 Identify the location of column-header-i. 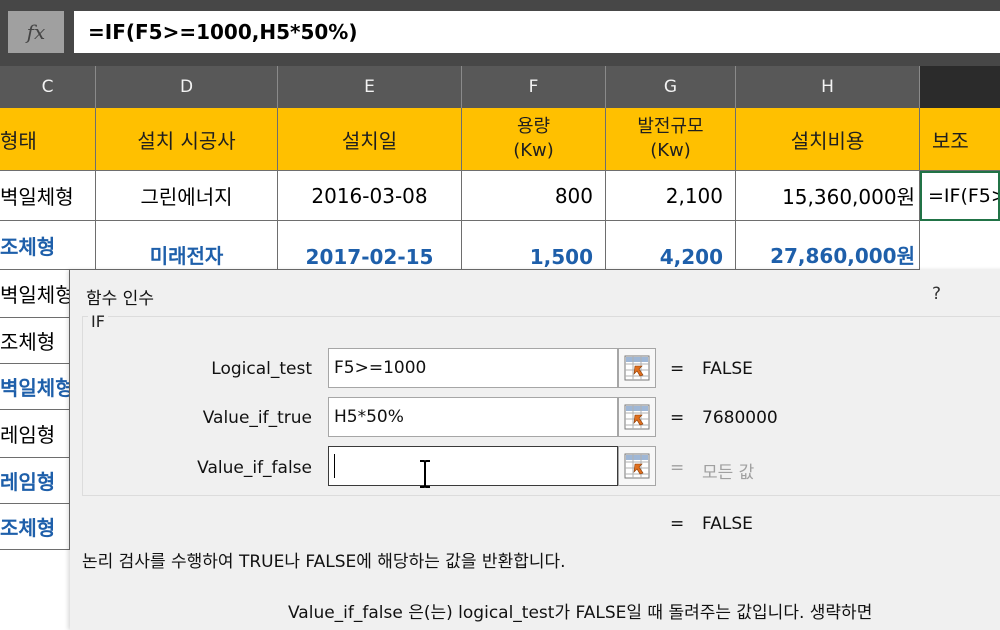
(960, 87).